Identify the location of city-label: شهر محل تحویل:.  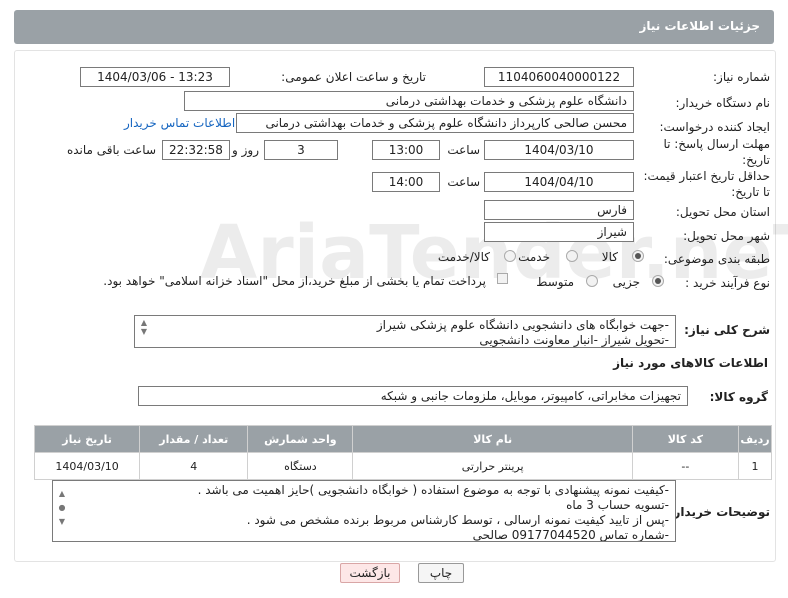
(726, 236).